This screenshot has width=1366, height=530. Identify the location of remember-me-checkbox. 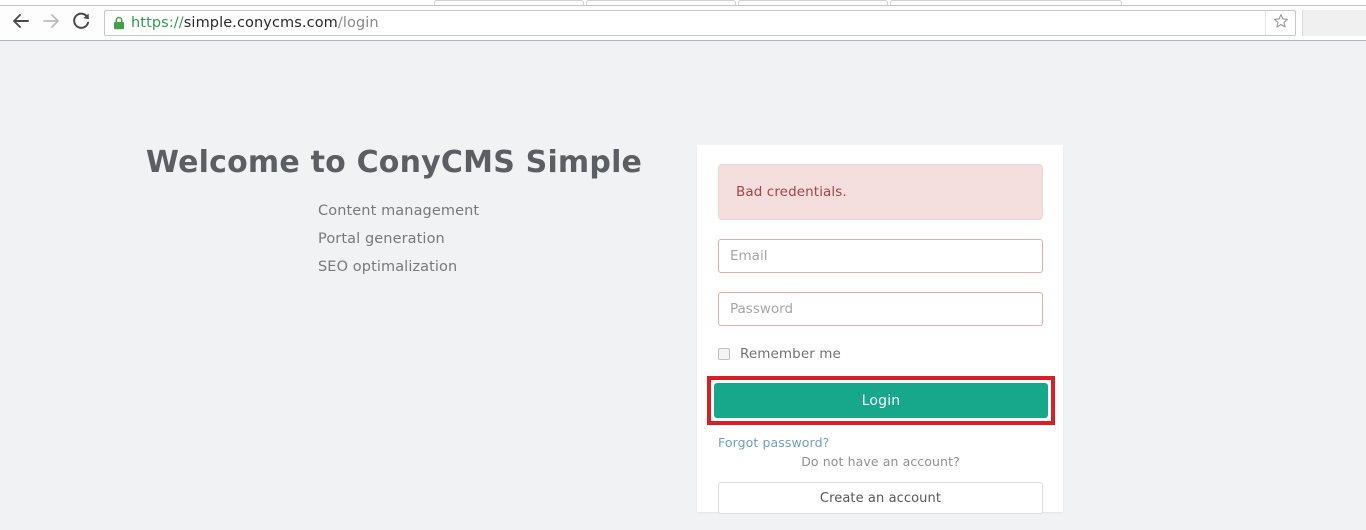
(724, 354).